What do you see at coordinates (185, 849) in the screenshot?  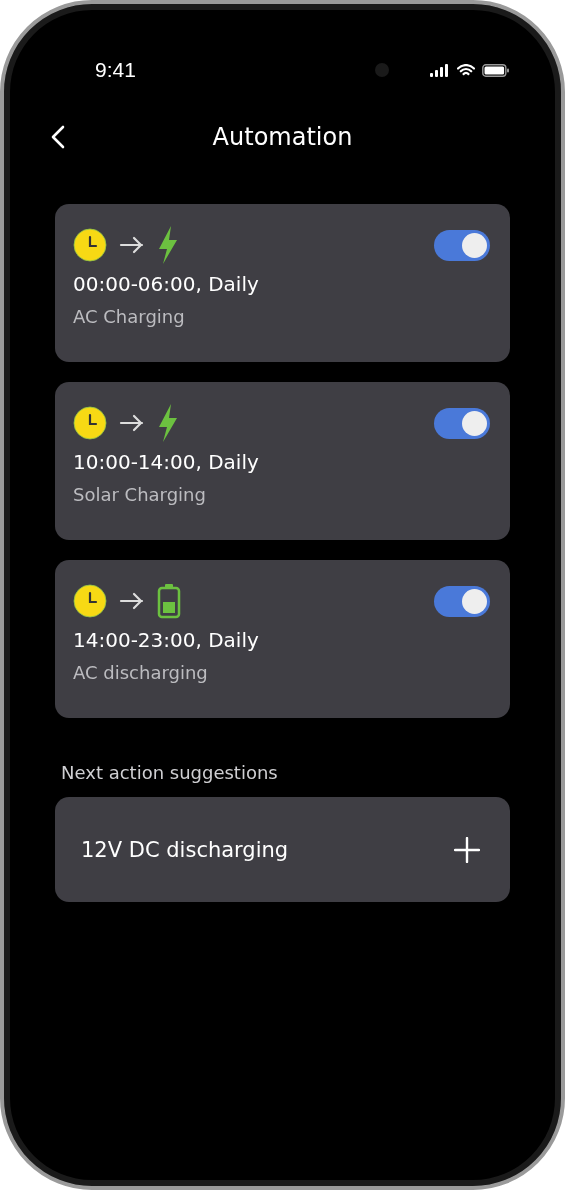 I see `suggestion-label: 12V DC discharging` at bounding box center [185, 849].